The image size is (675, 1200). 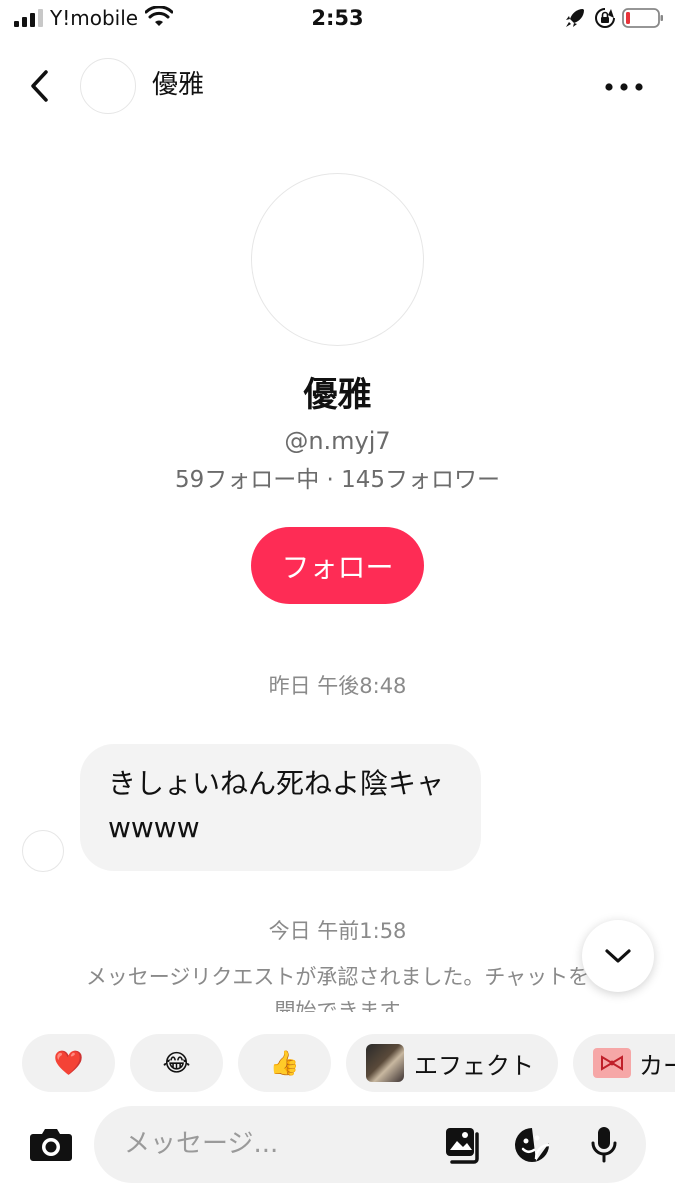 What do you see at coordinates (337, 259) in the screenshot?
I see `profile-avatar` at bounding box center [337, 259].